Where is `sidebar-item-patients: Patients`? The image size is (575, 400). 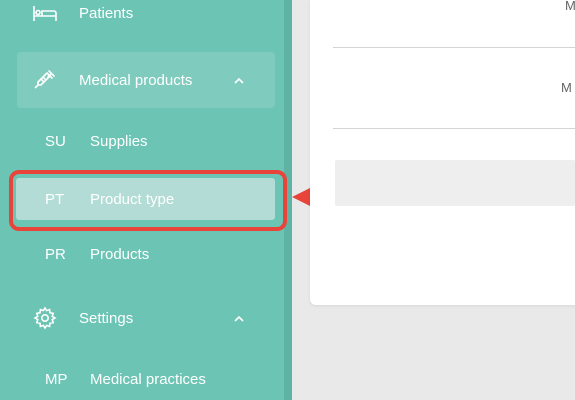 sidebar-item-patients: Patients is located at coordinates (142, 16).